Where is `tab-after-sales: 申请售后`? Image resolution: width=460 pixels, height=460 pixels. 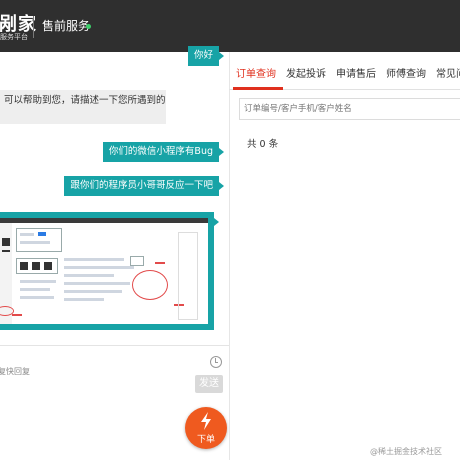 tab-after-sales: 申请售后 is located at coordinates (356, 72).